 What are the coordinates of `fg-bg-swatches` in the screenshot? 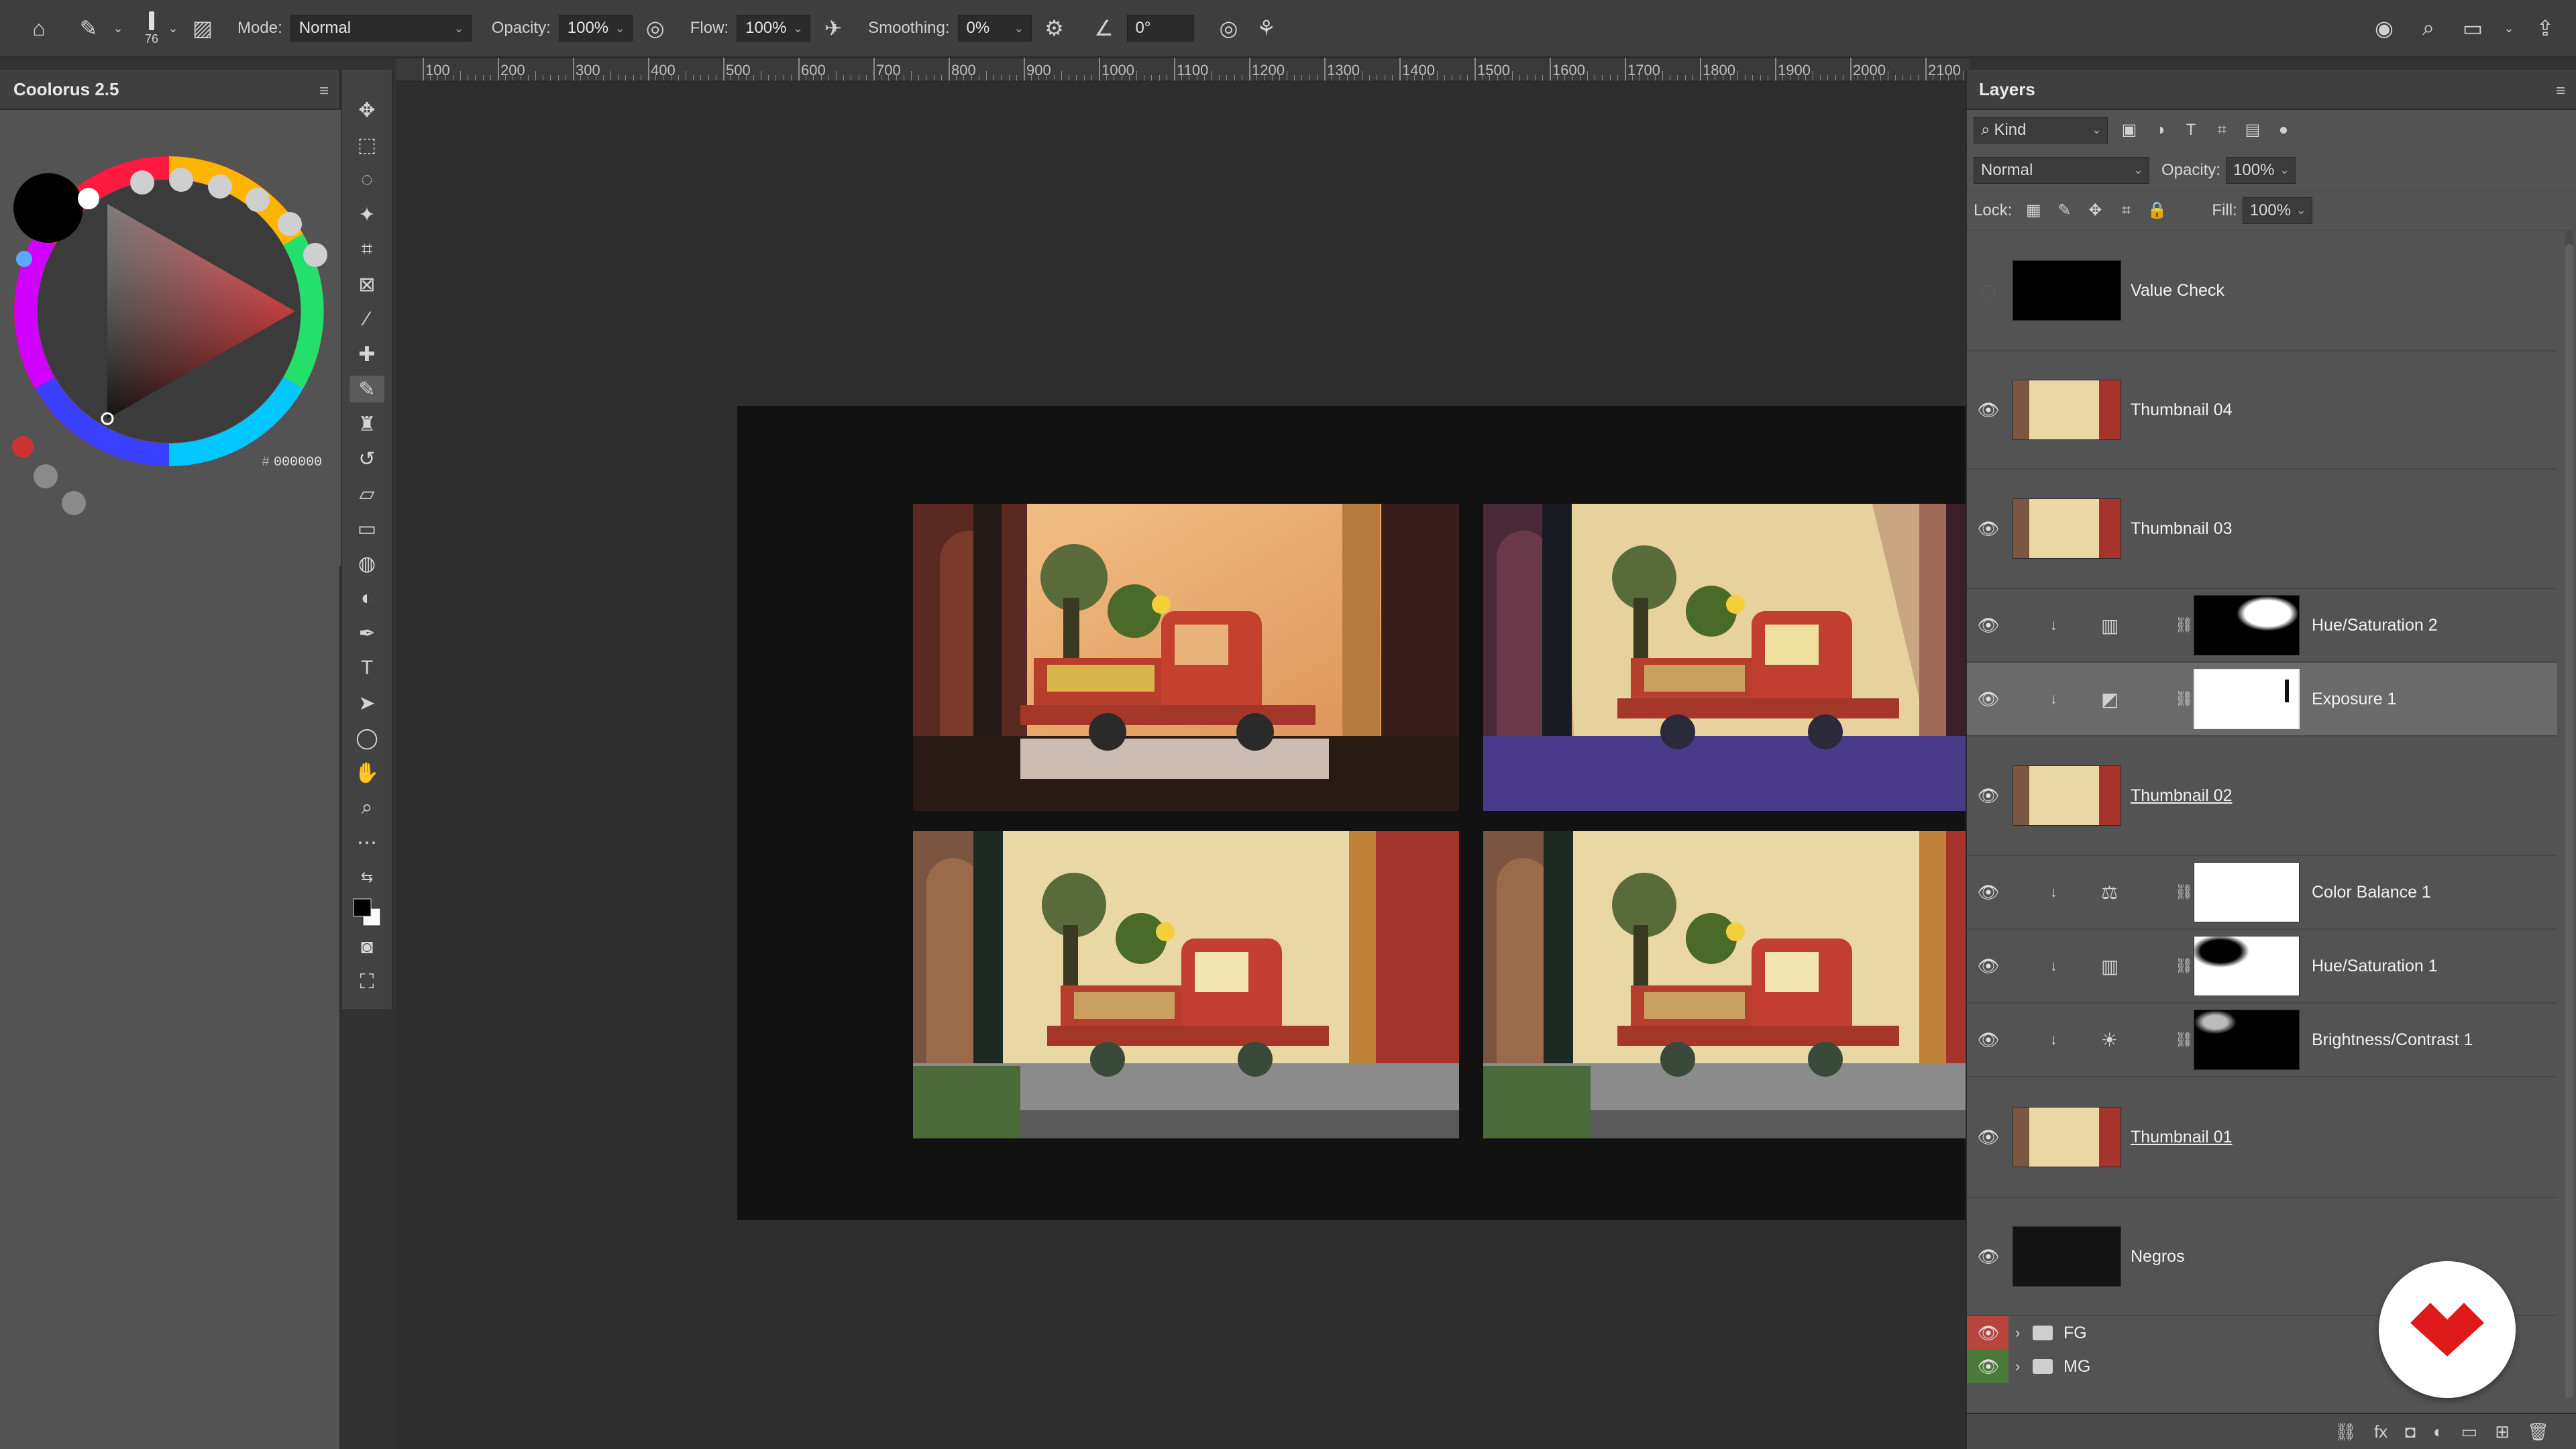 It's located at (367, 912).